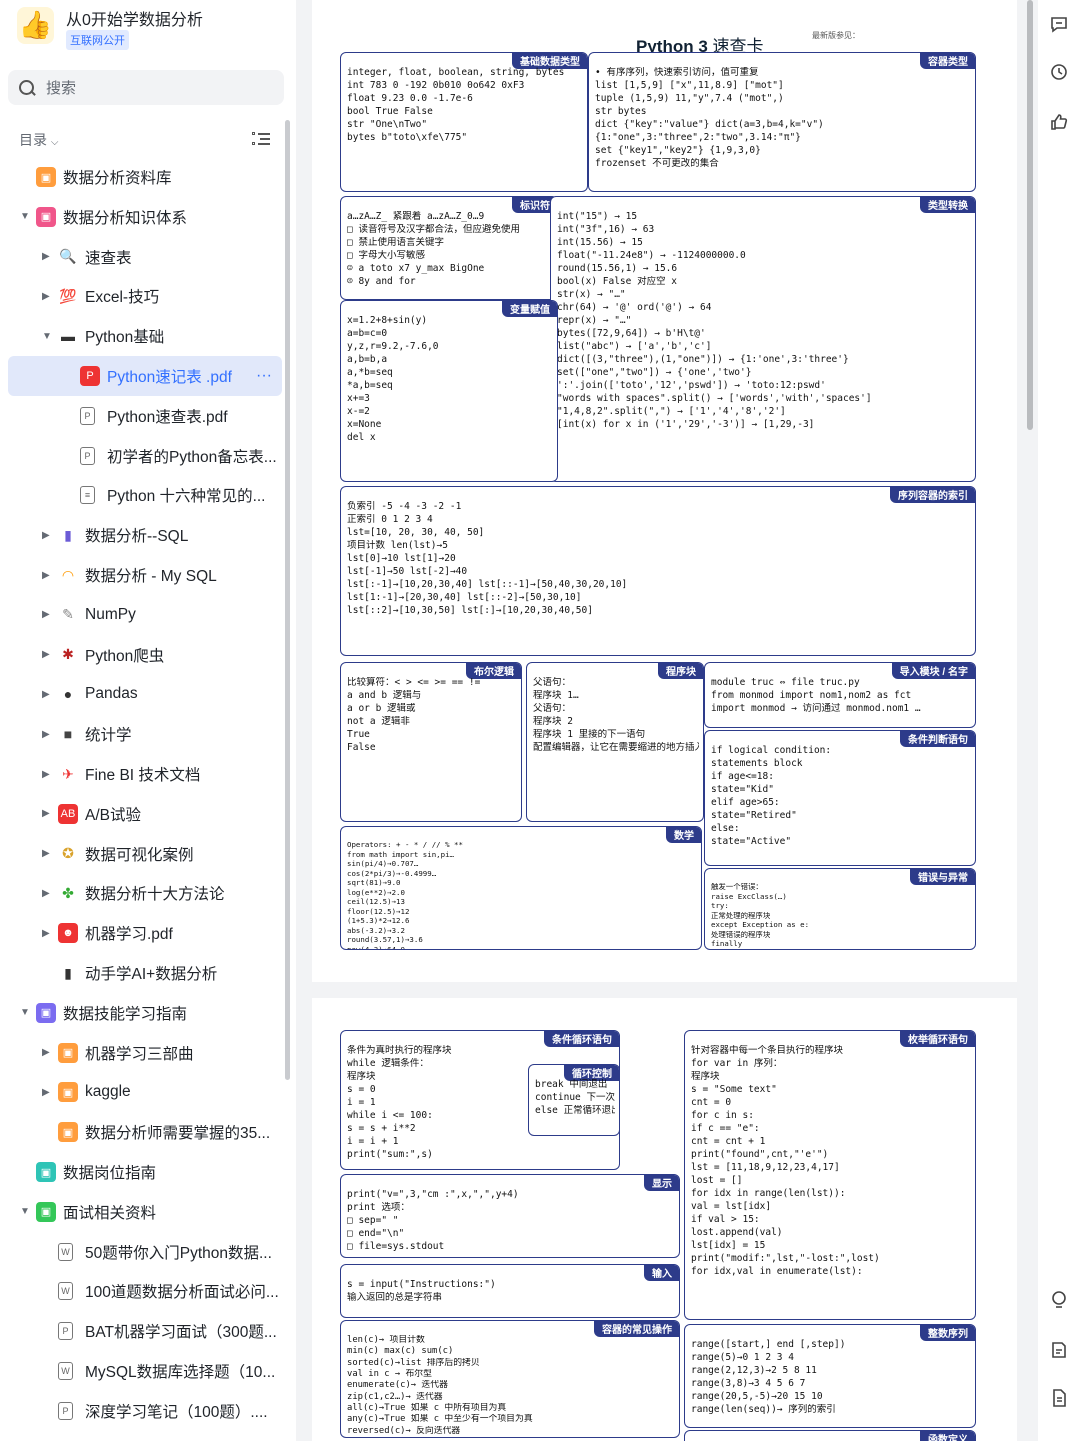 This screenshot has width=1080, height=1441. What do you see at coordinates (144, 535) in the screenshot?
I see `tree-item: ▶ ▮ 数据分析--SQL` at bounding box center [144, 535].